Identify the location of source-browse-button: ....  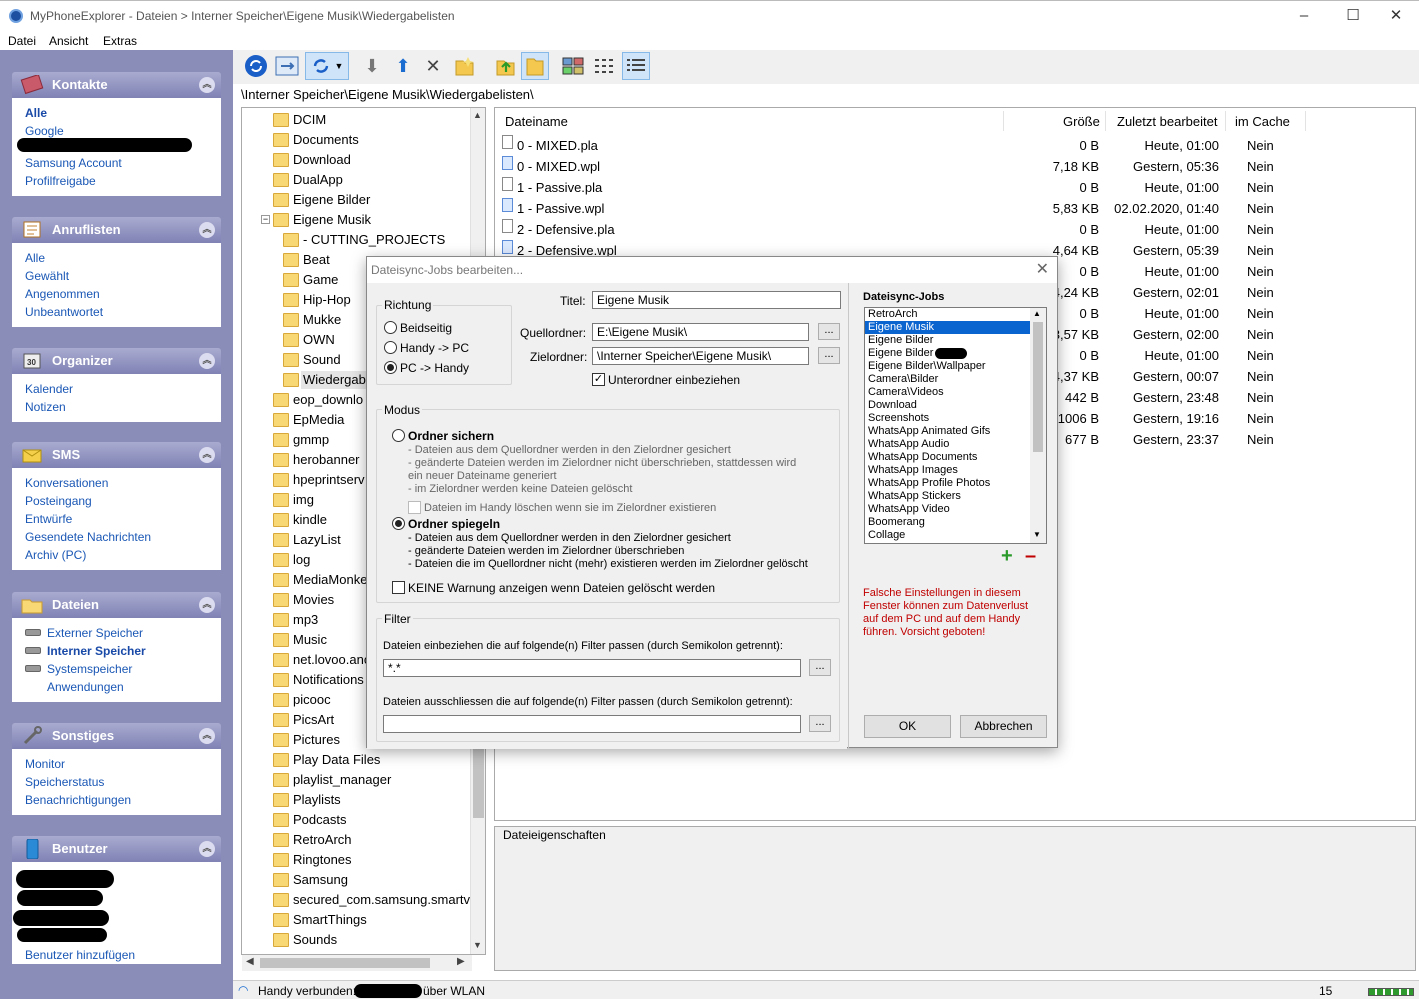
(829, 331).